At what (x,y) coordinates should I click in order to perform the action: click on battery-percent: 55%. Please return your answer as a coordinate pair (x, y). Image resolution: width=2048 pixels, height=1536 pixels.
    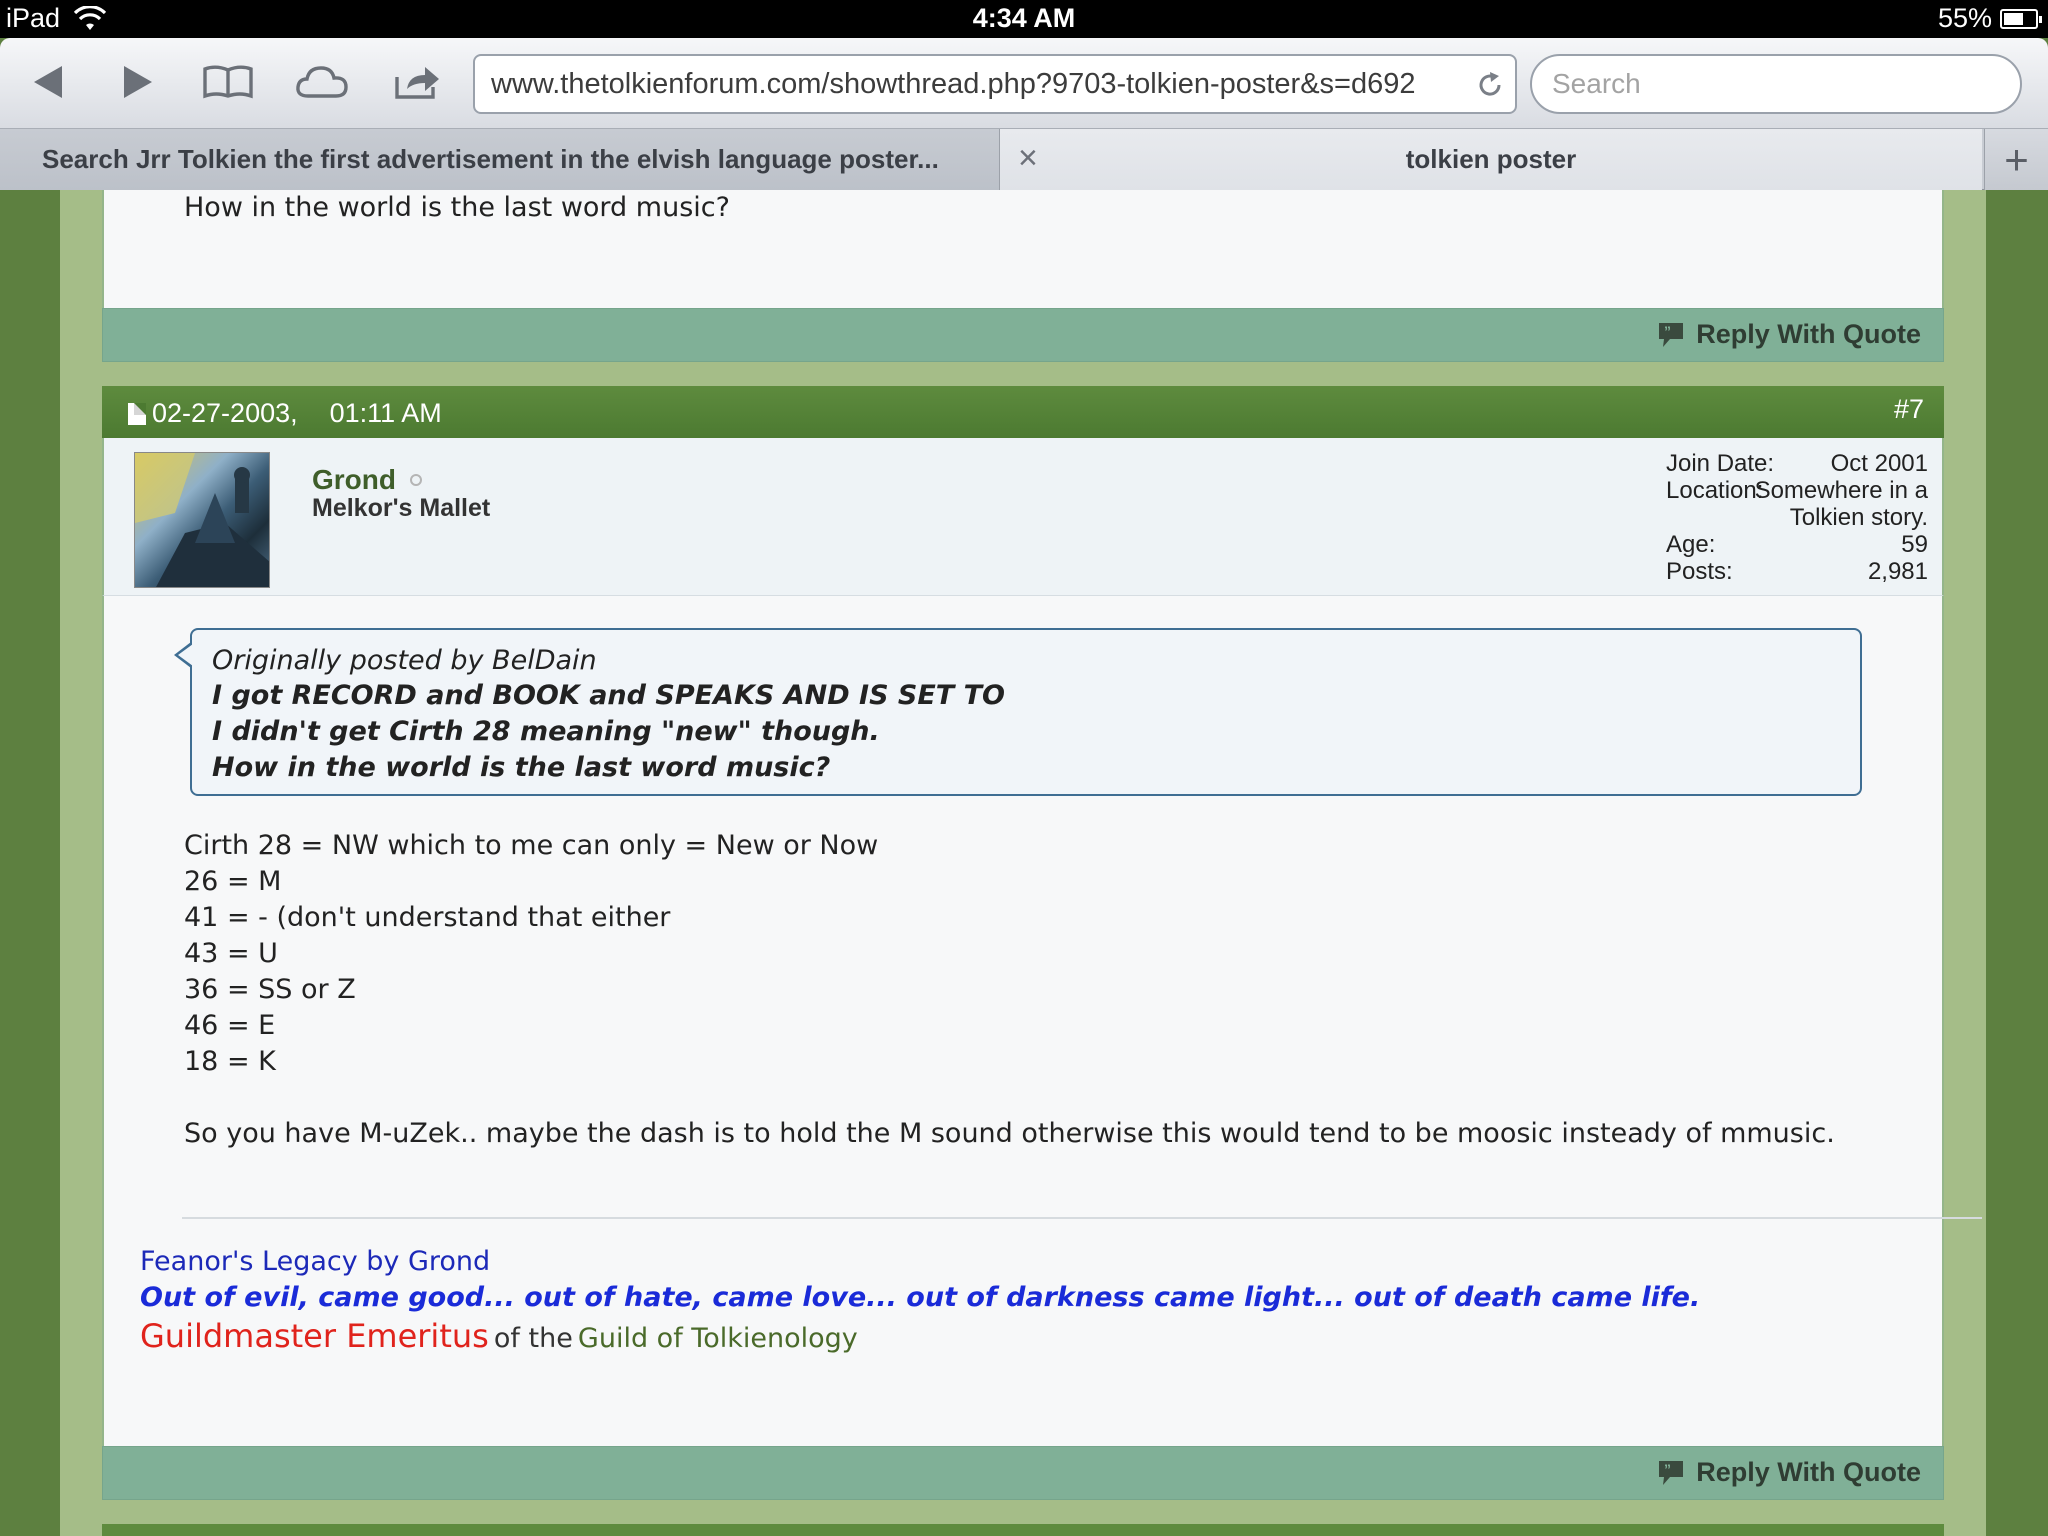
    Looking at the image, I should click on (1964, 18).